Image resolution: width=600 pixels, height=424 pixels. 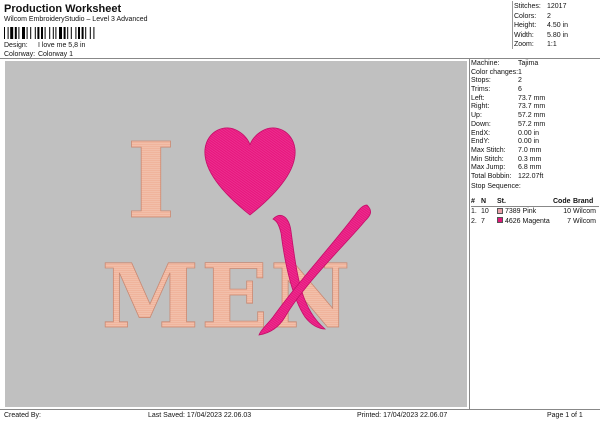 I want to click on col-n: N, so click(x=489, y=202).